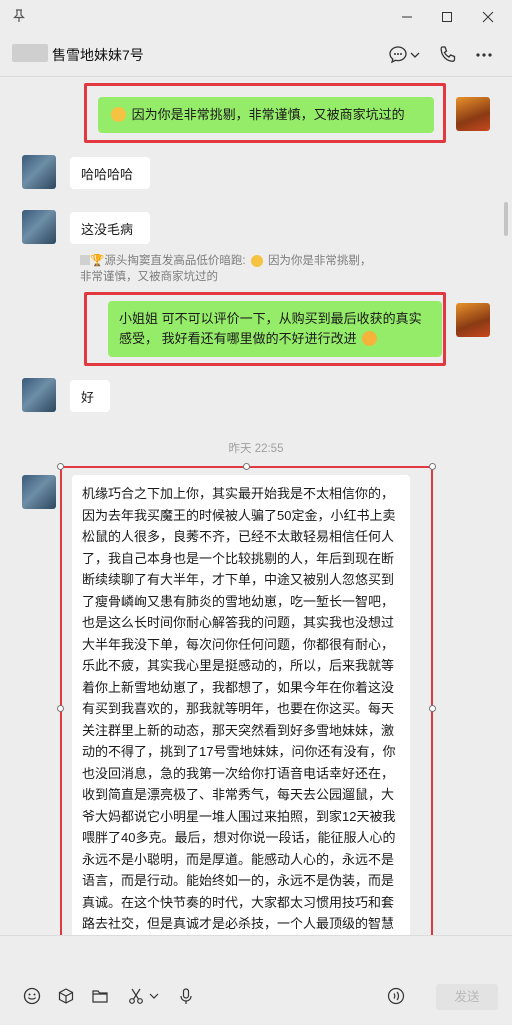  Describe the element at coordinates (467, 997) in the screenshot. I see `send-button: 发送` at that location.